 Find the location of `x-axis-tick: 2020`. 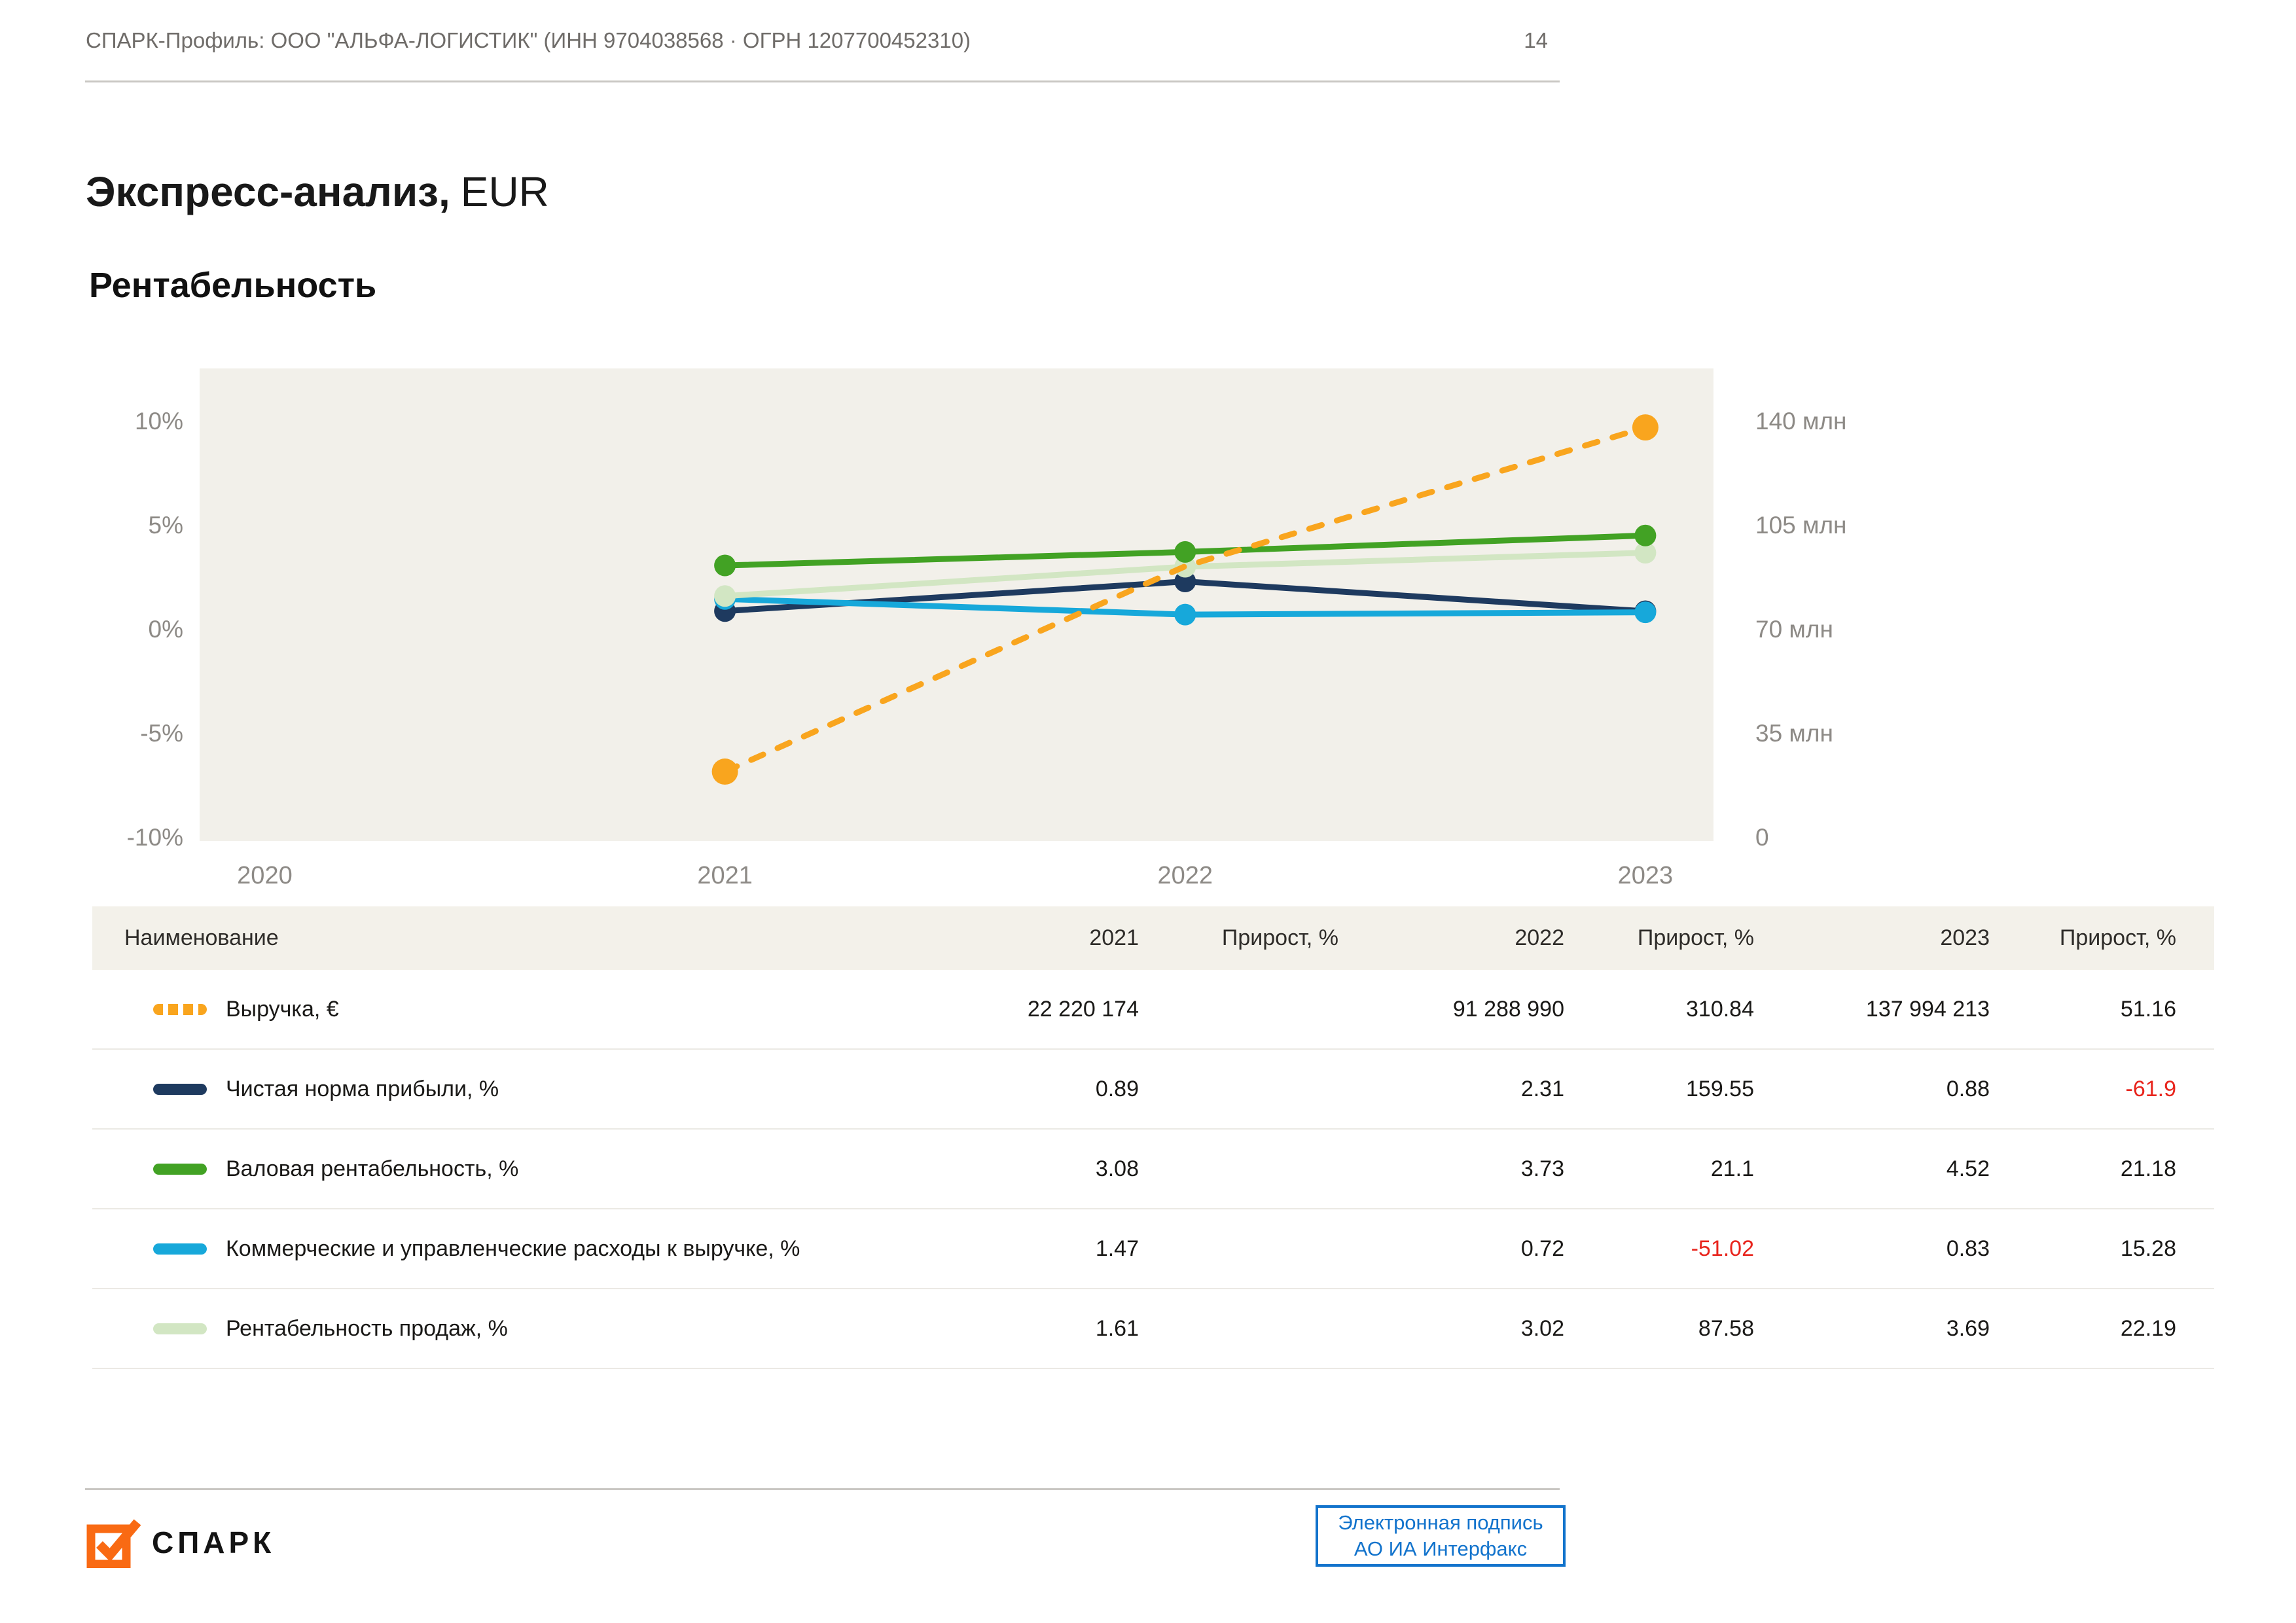

x-axis-tick: 2020 is located at coordinates (265, 876).